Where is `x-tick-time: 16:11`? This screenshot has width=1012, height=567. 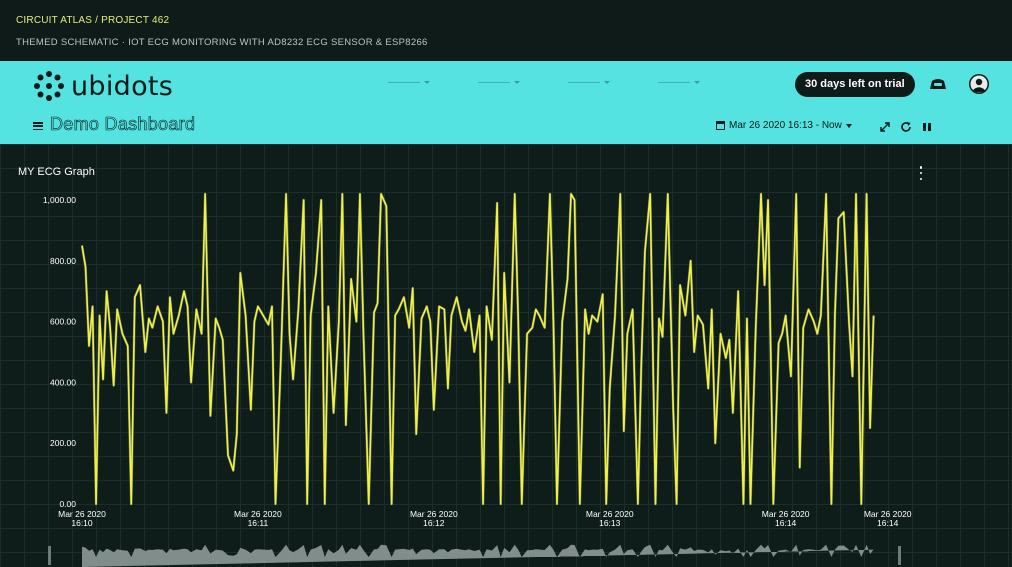
x-tick-time: 16:11 is located at coordinates (258, 523).